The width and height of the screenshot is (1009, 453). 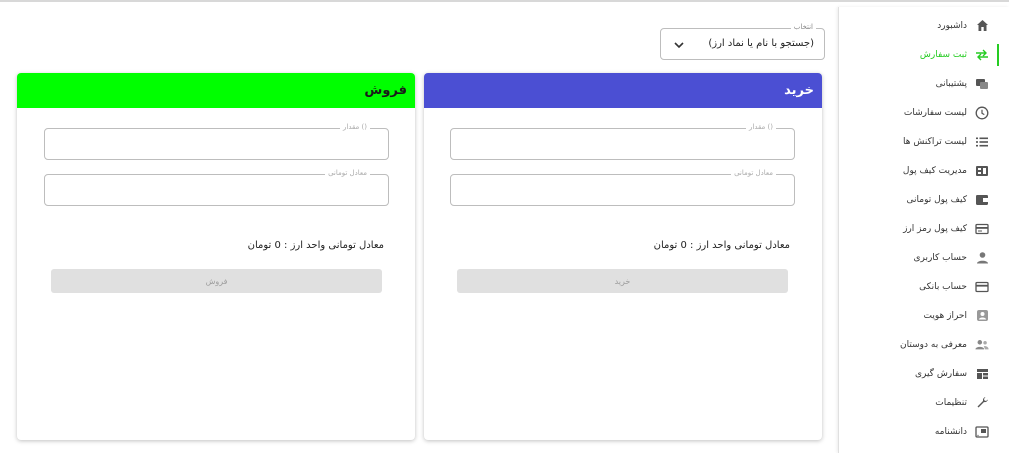 What do you see at coordinates (504, 1) in the screenshot?
I see `top-divider` at bounding box center [504, 1].